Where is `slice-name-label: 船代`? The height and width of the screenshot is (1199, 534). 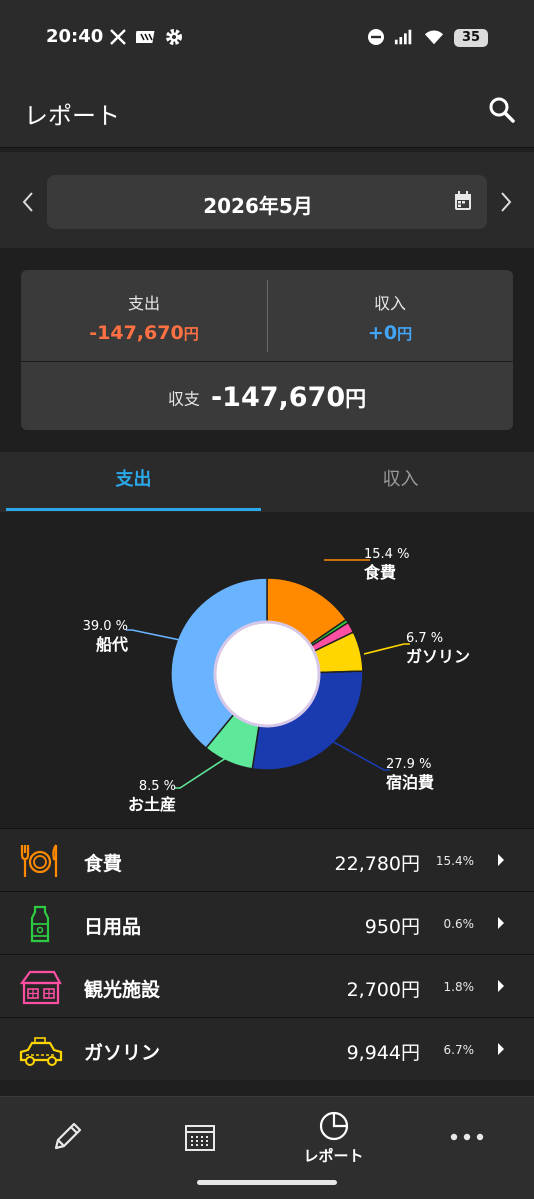 slice-name-label: 船代 is located at coordinates (112, 644).